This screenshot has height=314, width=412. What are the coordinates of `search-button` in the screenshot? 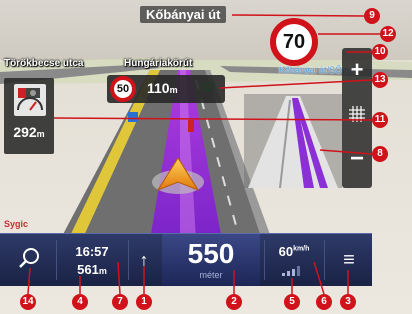 It's located at (29, 260).